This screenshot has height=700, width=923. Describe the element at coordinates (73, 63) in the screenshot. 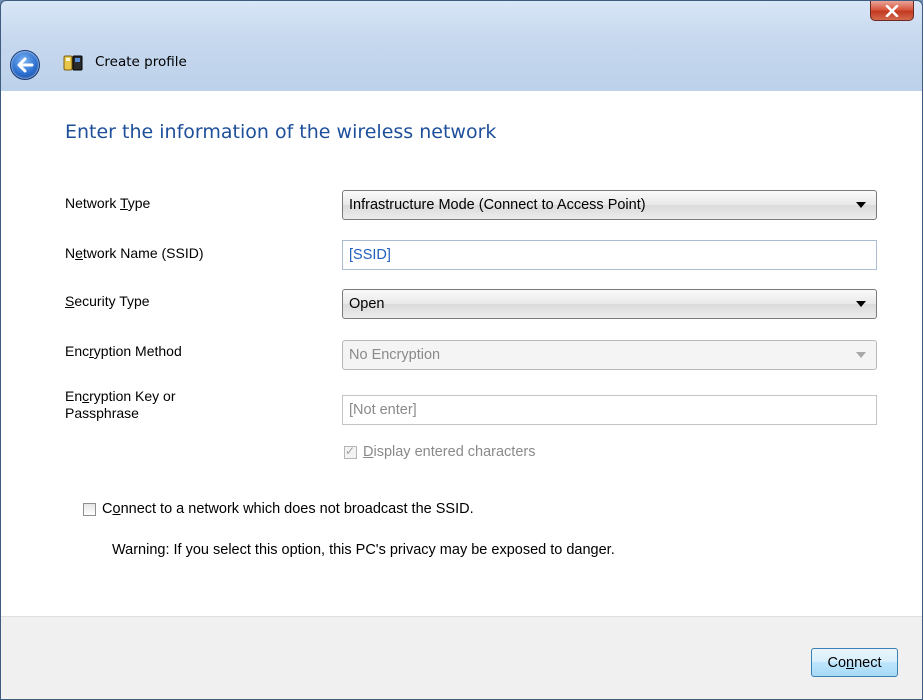

I see `network-profile-icon` at that location.